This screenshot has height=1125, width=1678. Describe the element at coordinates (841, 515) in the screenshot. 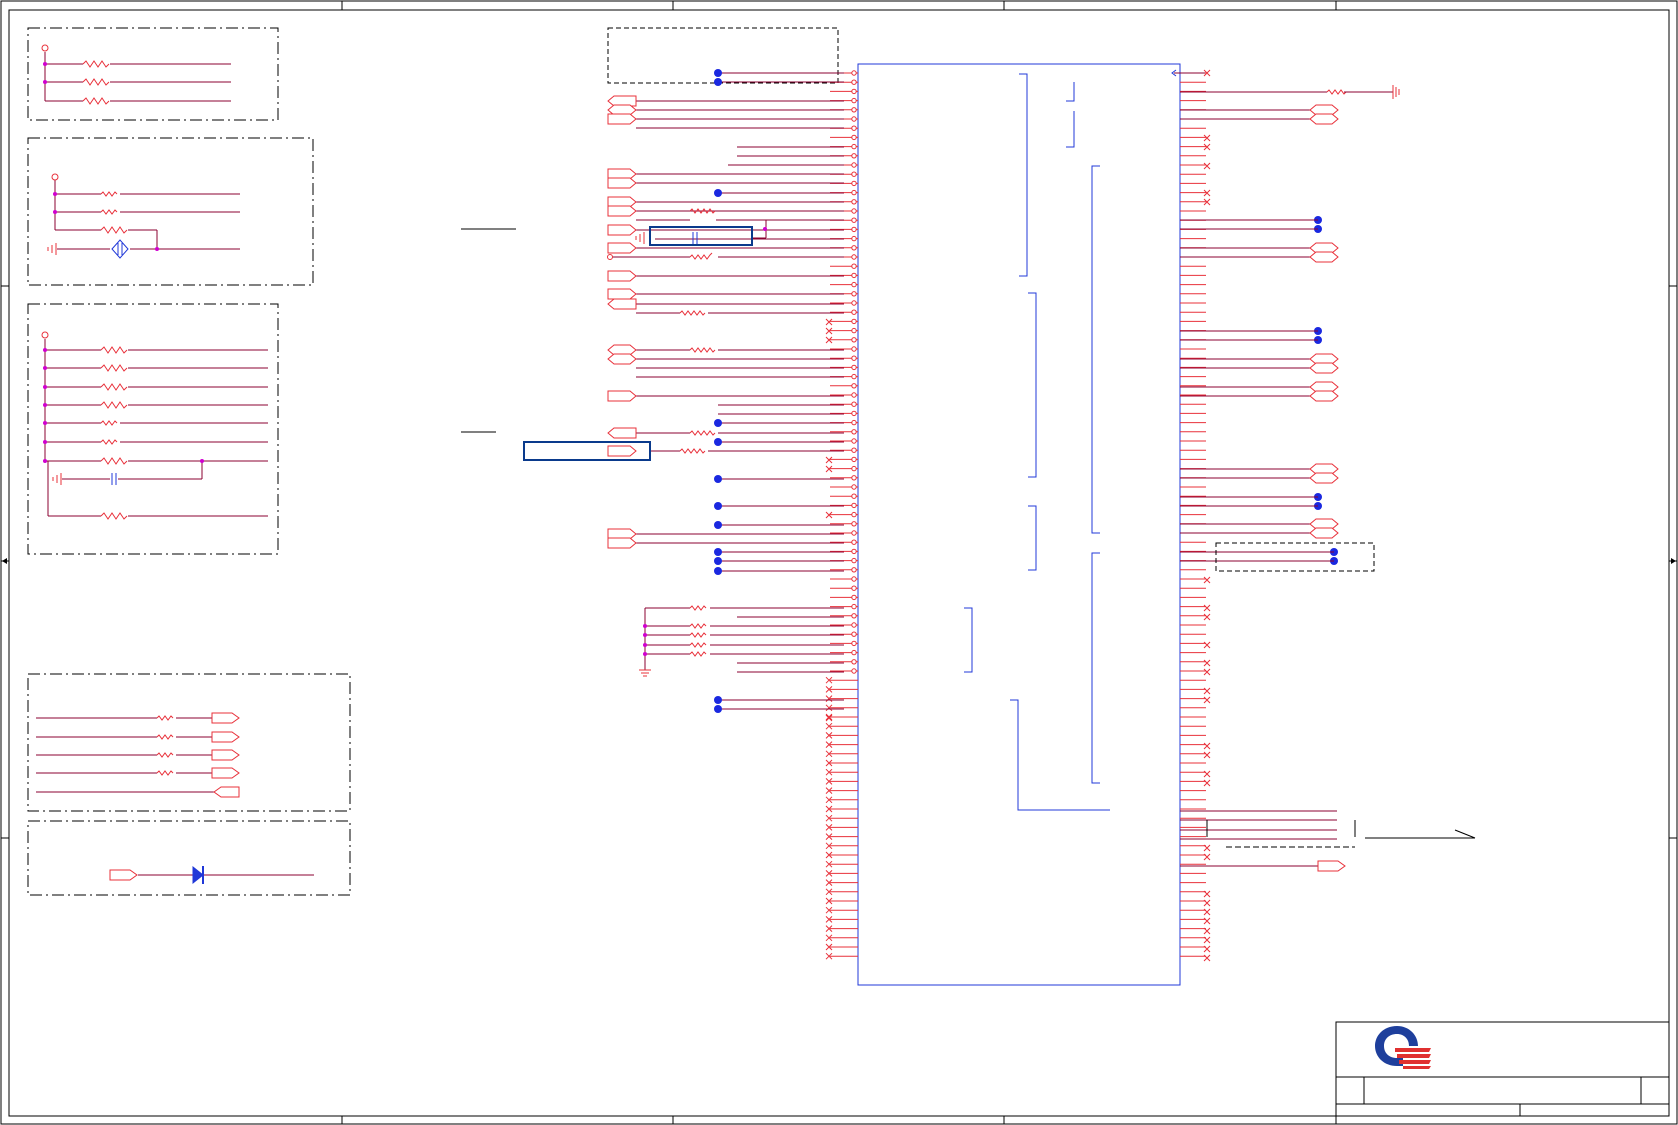

I see `ic-left-pins` at that location.